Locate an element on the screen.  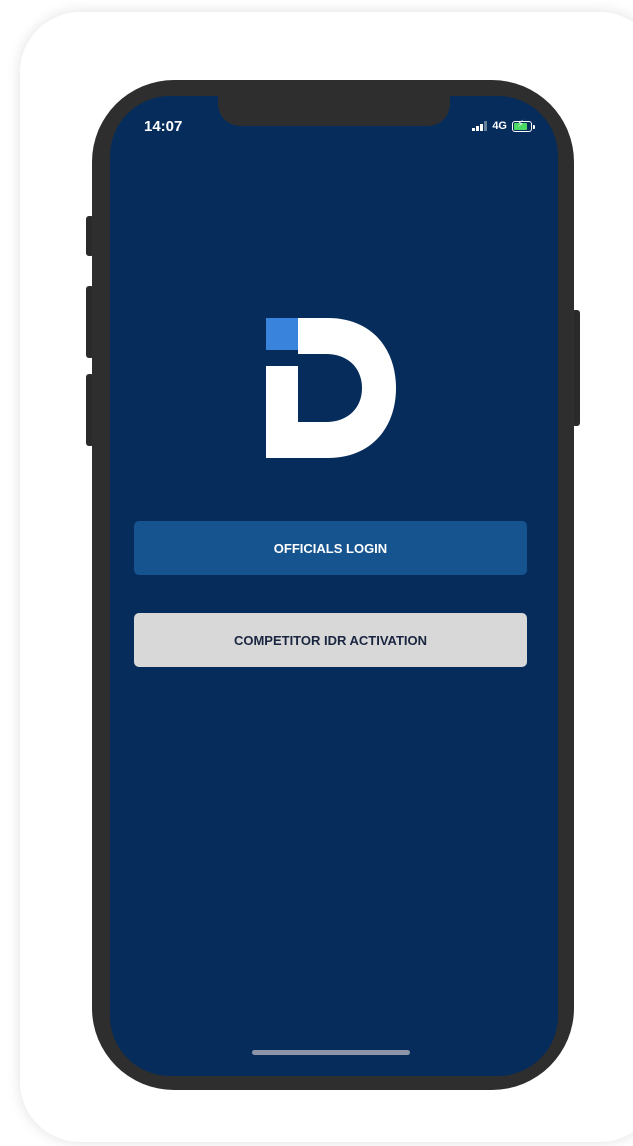
status-indicators: 4G ⚡ is located at coordinates (503, 125).